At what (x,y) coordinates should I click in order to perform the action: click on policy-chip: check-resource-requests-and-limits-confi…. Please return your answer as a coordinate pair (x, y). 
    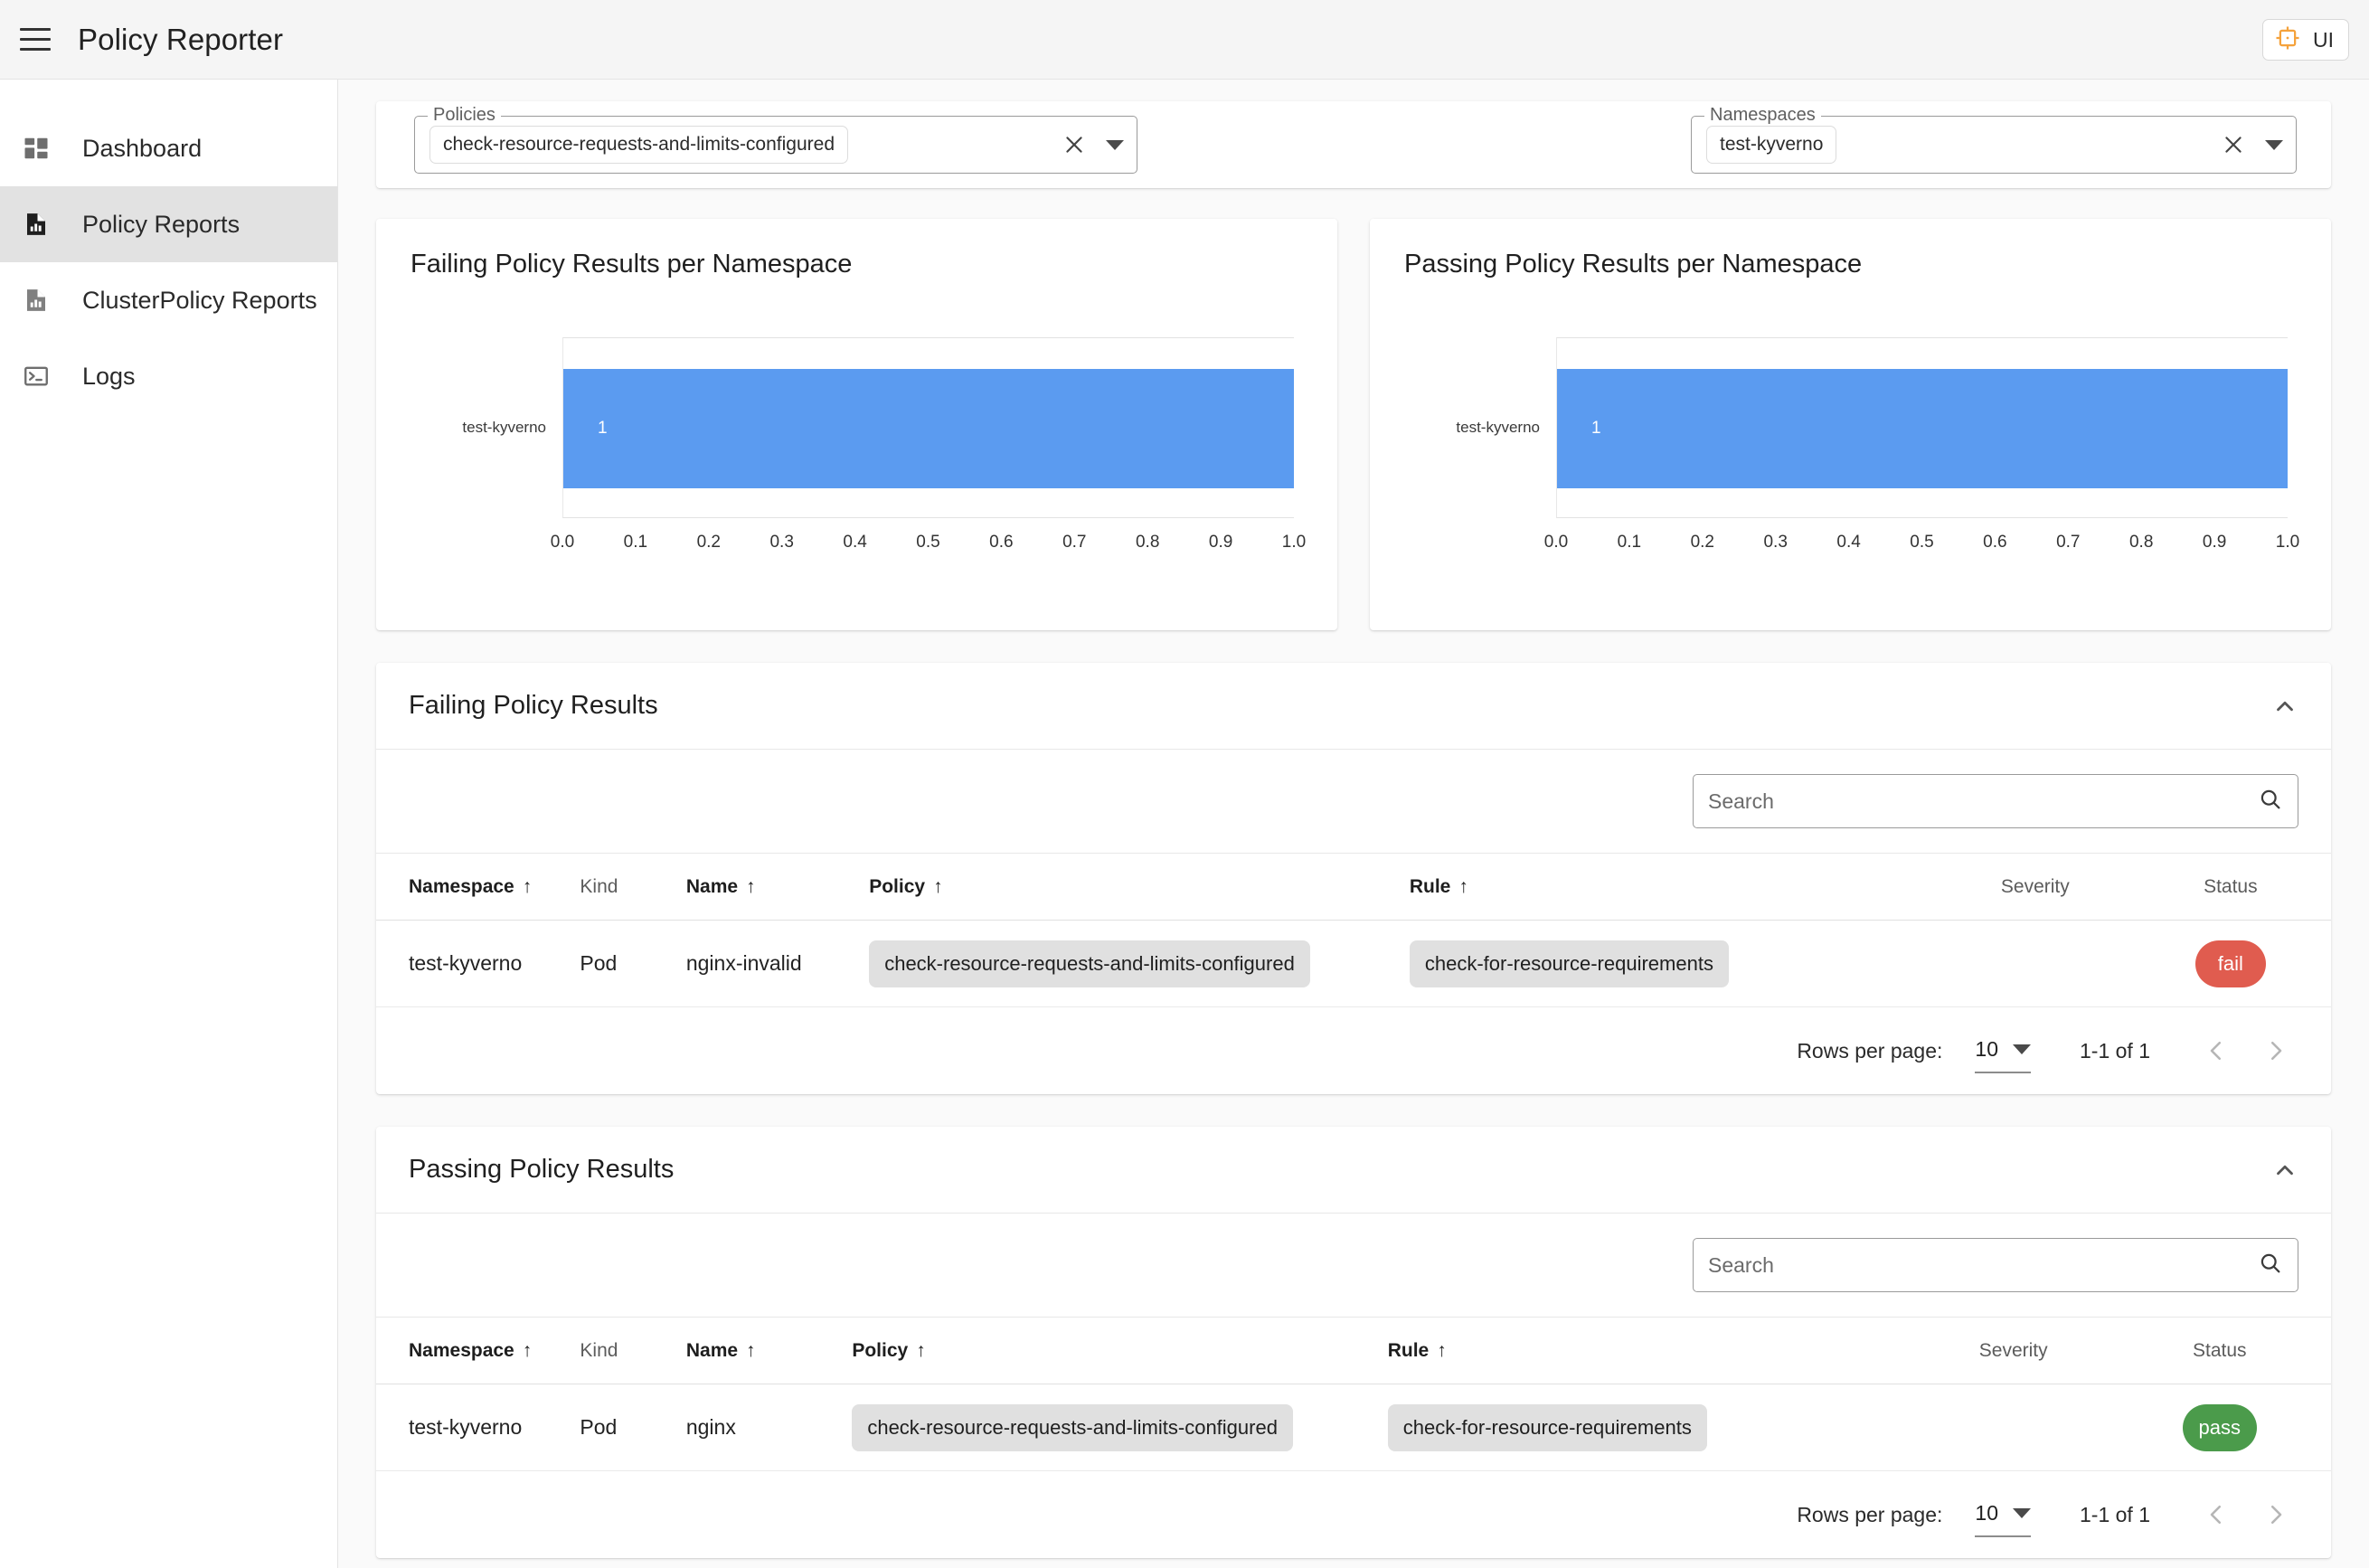
    Looking at the image, I should click on (1089, 963).